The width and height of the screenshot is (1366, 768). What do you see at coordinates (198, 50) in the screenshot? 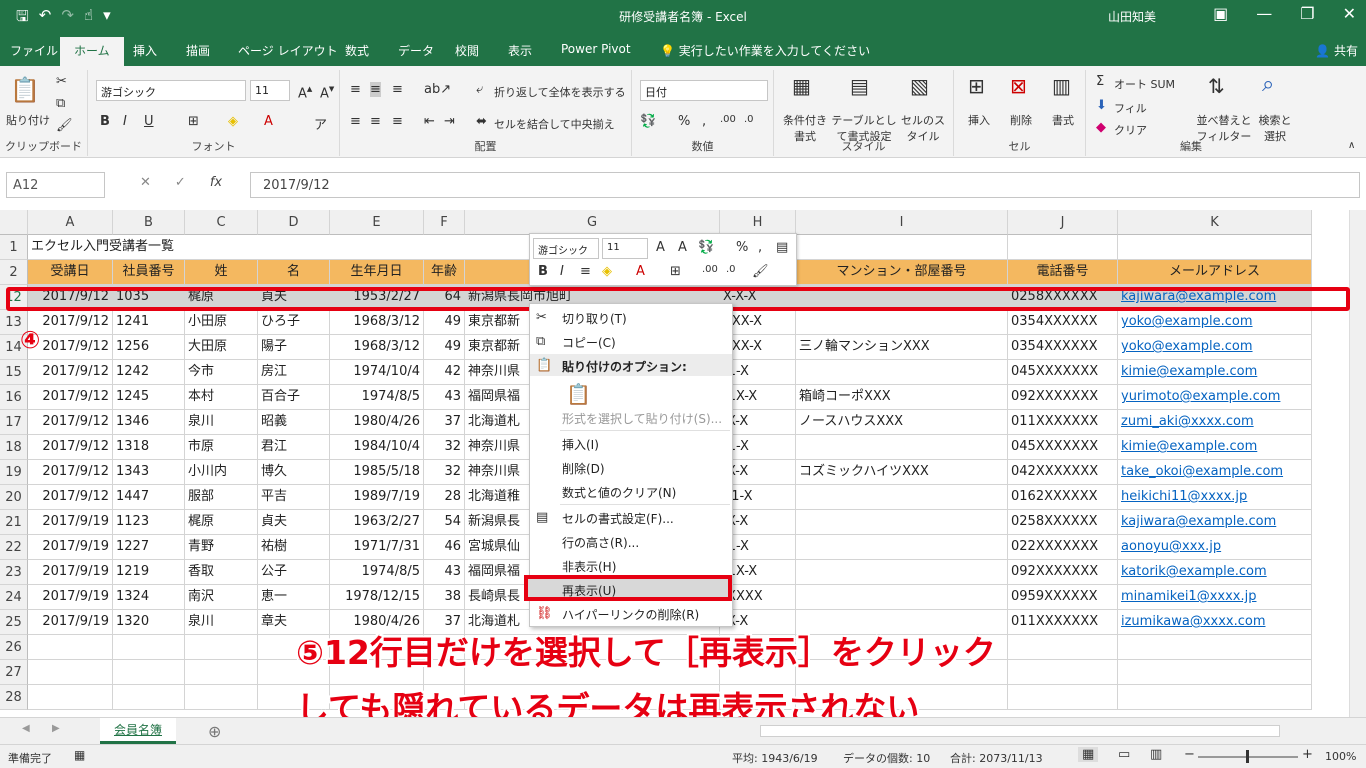
I see `tab-draw: 描画` at bounding box center [198, 50].